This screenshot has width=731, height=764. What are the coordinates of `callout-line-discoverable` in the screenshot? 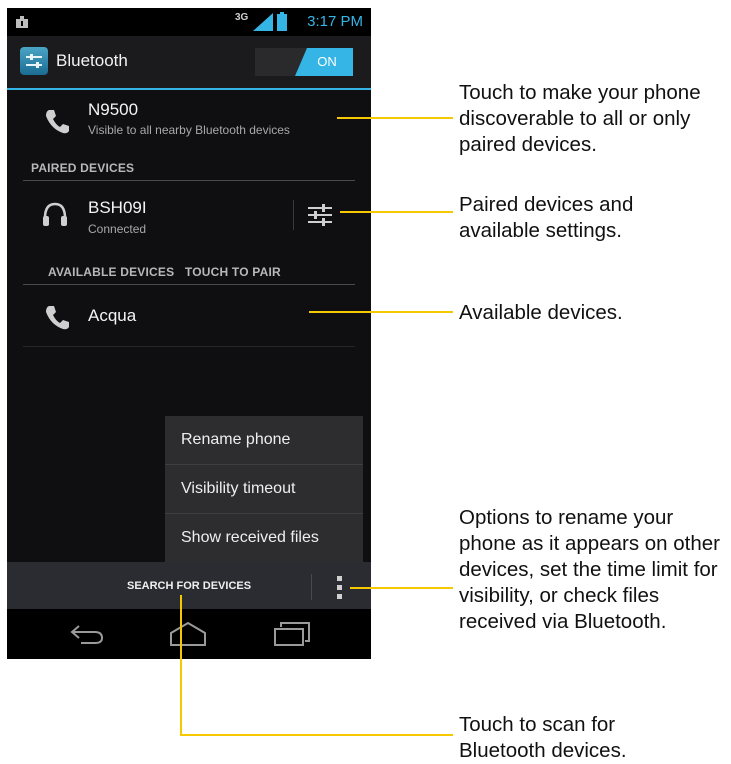 It's located at (395, 118).